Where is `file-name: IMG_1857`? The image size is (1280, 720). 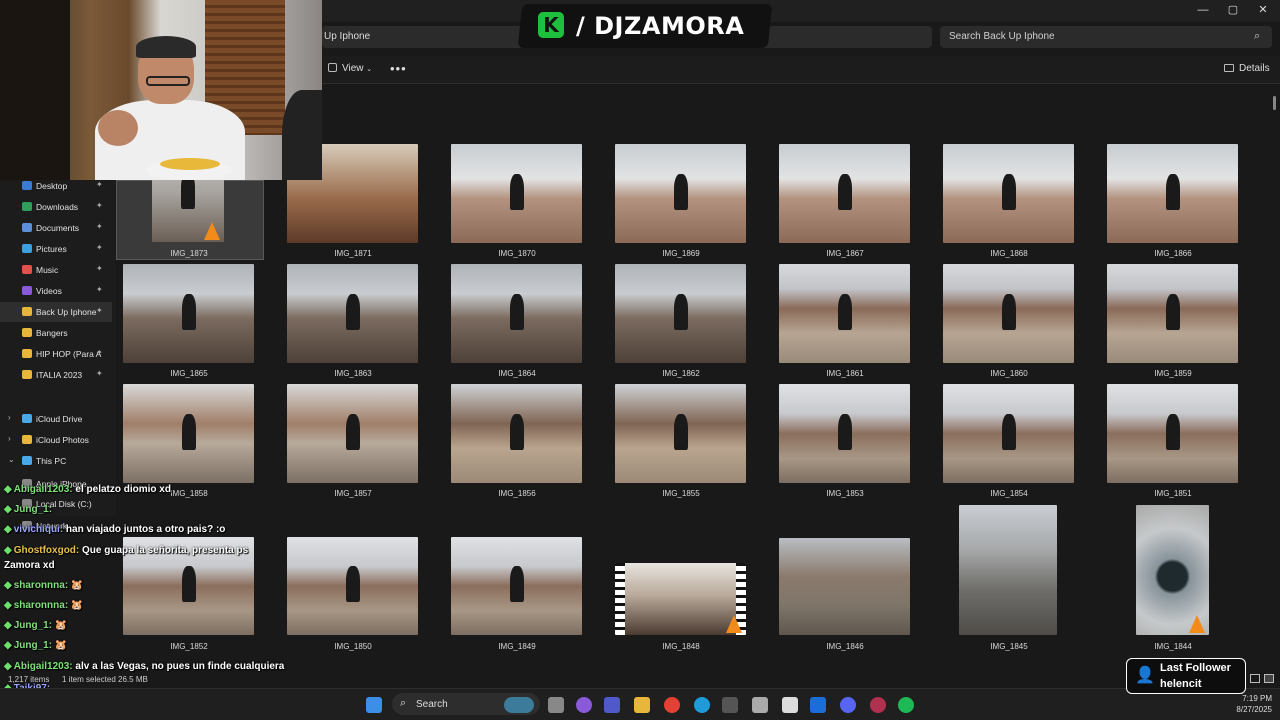 file-name: IMG_1857 is located at coordinates (353, 493).